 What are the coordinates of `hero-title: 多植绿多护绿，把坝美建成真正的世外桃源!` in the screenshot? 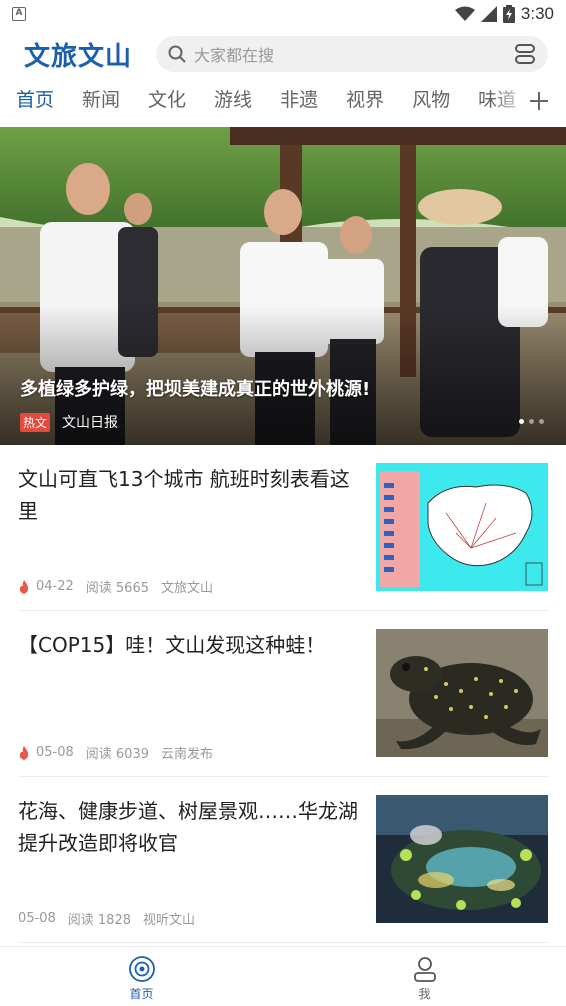 It's located at (195, 389).